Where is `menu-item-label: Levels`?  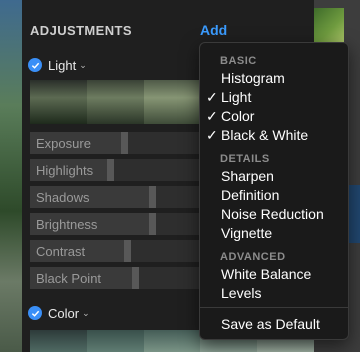 menu-item-label: Levels is located at coordinates (241, 293).